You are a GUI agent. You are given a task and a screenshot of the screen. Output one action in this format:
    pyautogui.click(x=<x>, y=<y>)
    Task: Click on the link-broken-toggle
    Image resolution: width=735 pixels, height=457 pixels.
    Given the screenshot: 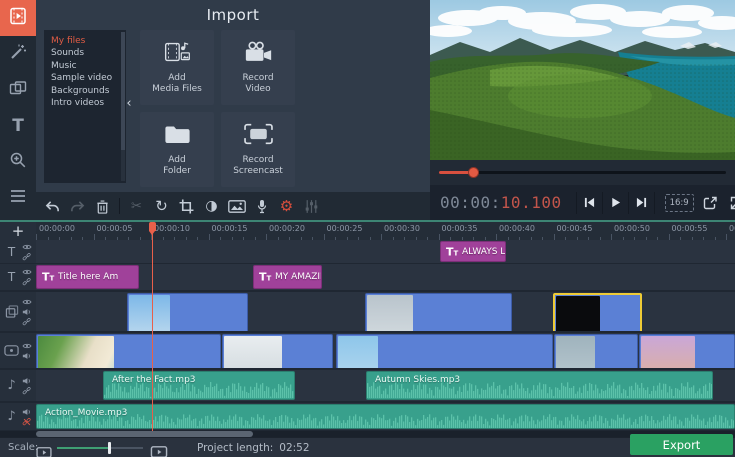 What is the action you would take?
    pyautogui.click(x=27, y=421)
    